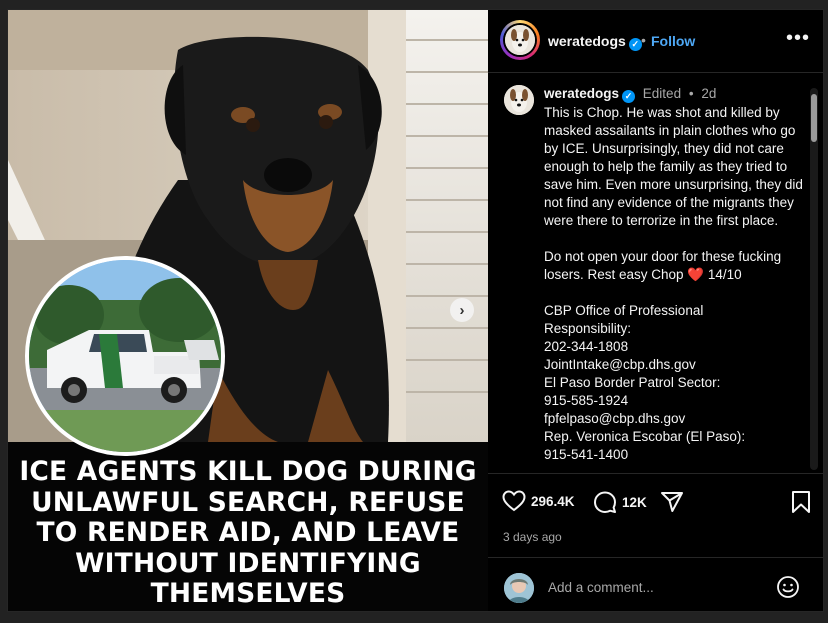 This screenshot has width=828, height=623. Describe the element at coordinates (696, 274) in the screenshot. I see `red-heart-icon: ❤️` at that location.